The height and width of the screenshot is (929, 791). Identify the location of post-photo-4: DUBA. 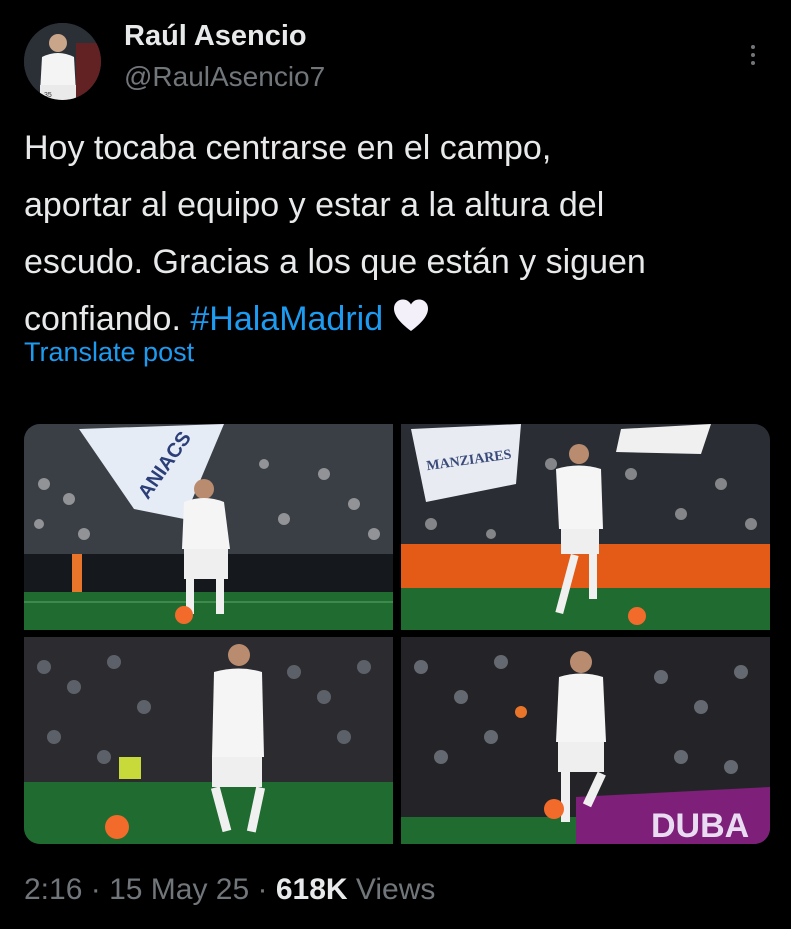
(585, 740).